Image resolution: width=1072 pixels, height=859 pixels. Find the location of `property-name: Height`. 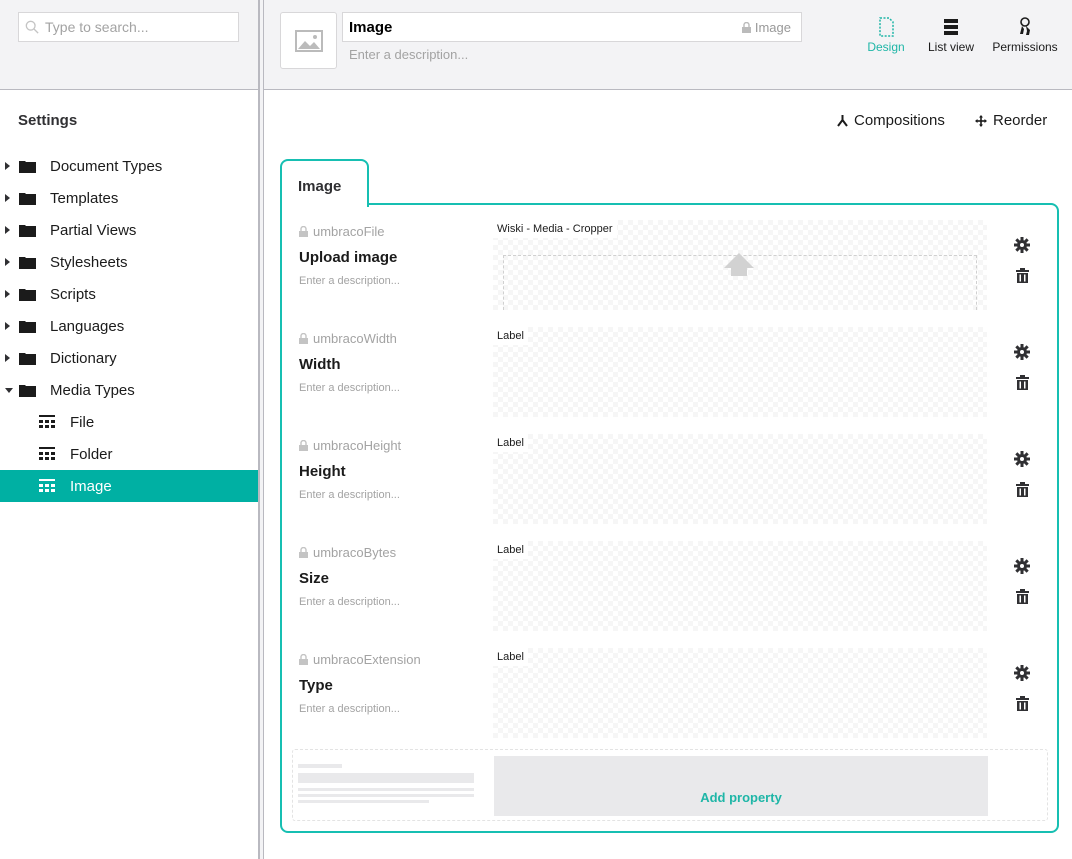

property-name: Height is located at coordinates (322, 471).